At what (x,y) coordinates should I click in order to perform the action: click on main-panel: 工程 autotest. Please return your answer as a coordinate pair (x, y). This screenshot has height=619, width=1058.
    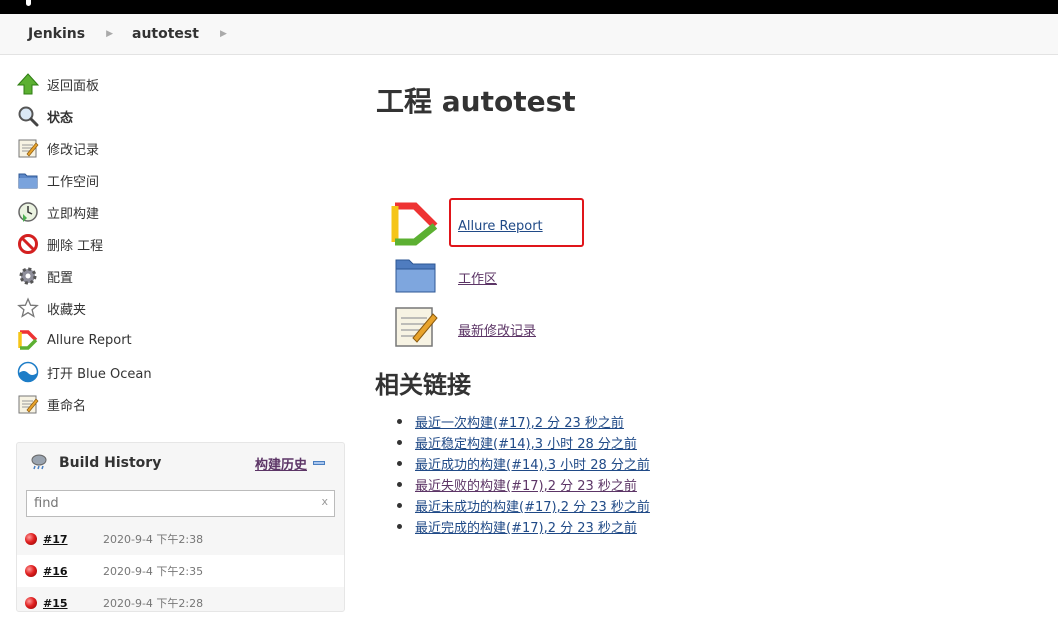
    Looking at the image, I should click on (476, 100).